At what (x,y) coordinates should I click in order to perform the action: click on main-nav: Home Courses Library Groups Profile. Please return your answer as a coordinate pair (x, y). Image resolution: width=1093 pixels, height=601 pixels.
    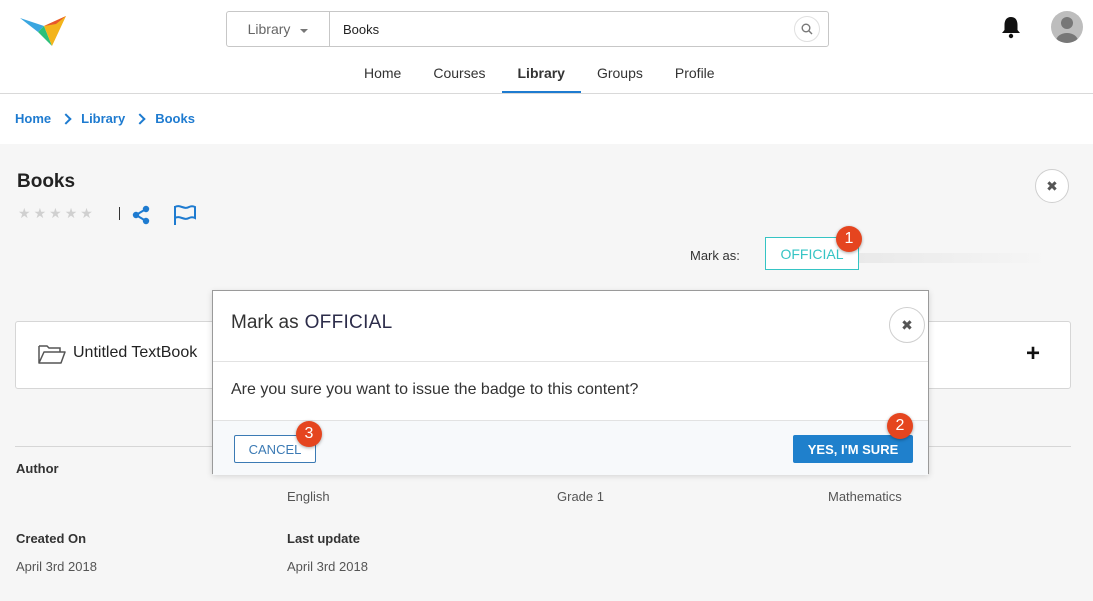
    Looking at the image, I should click on (539, 75).